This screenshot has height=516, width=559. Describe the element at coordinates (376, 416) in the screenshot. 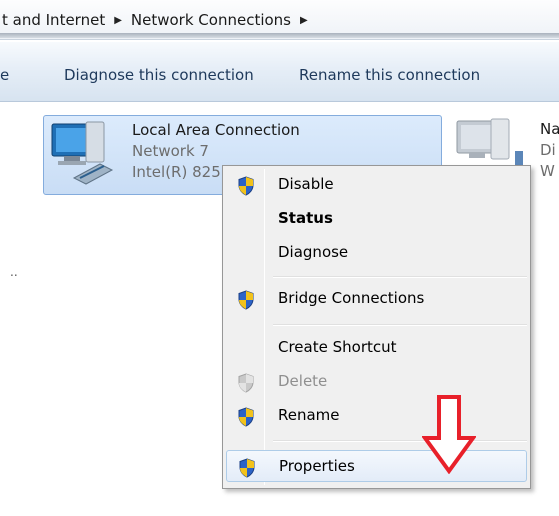

I see `menu-item-rename: Rename` at that location.